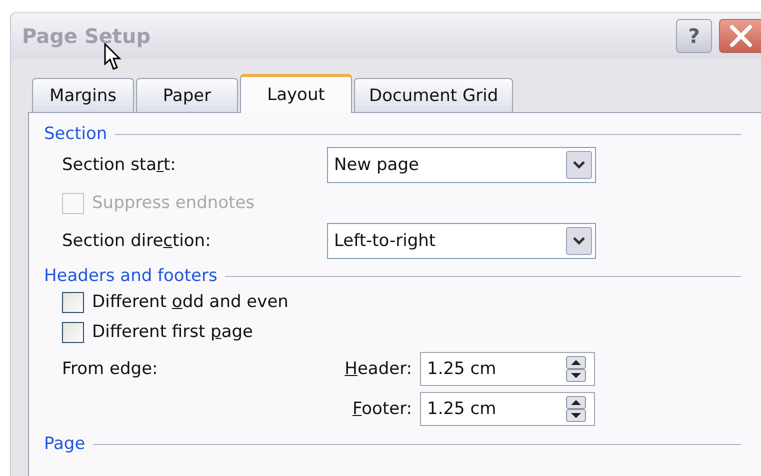 This screenshot has width=761, height=476. I want to click on tab: Document Grid, so click(434, 95).